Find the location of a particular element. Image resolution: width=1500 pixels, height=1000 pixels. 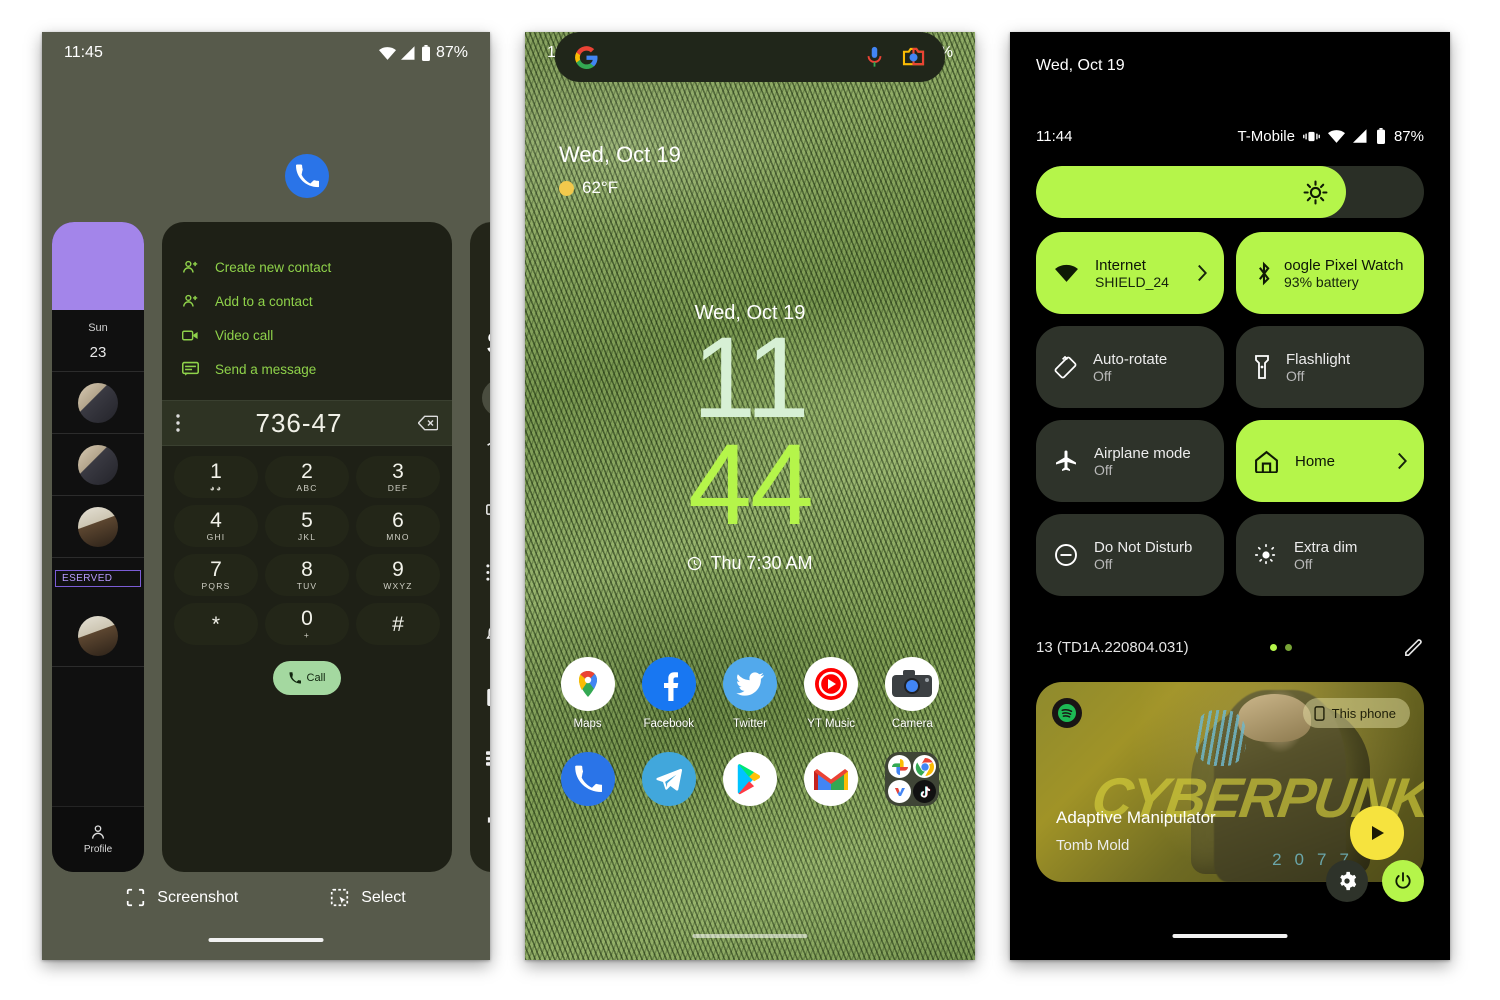

tile-google-pixel-watch: oogle Pixel Watch 93% battery is located at coordinates (1330, 273).